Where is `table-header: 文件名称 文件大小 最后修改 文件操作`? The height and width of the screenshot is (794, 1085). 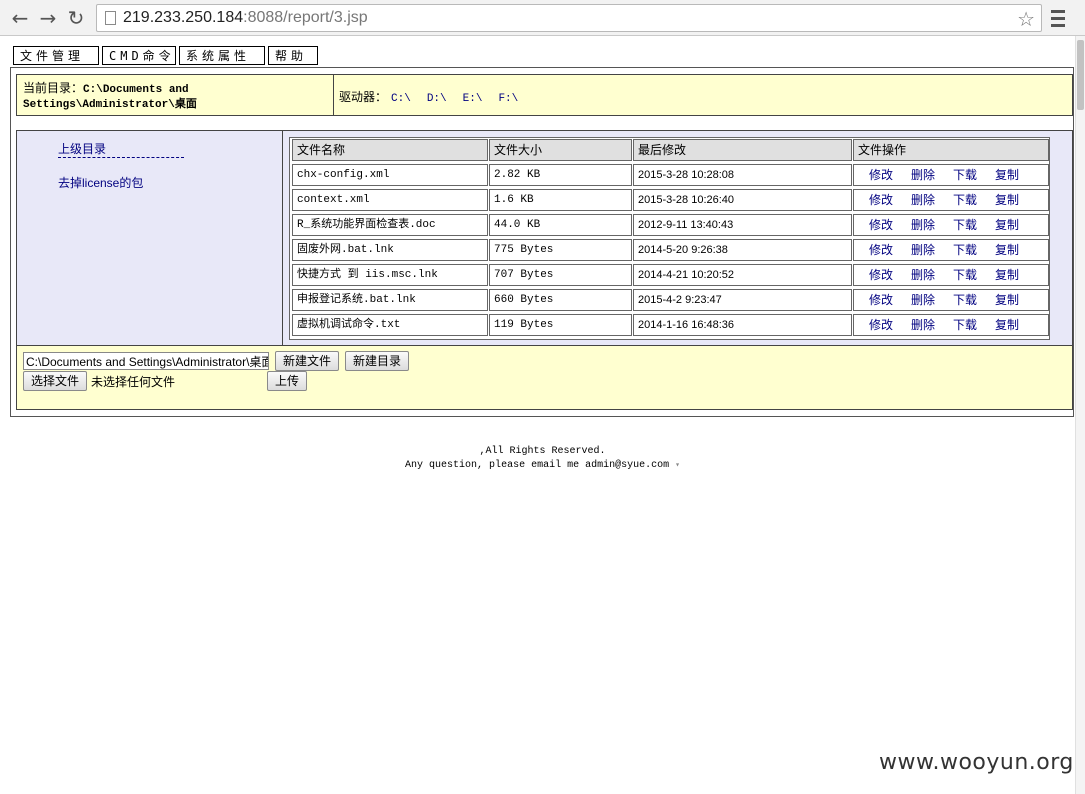
table-header: 文件名称 文件大小 最后修改 文件操作 is located at coordinates (669, 150).